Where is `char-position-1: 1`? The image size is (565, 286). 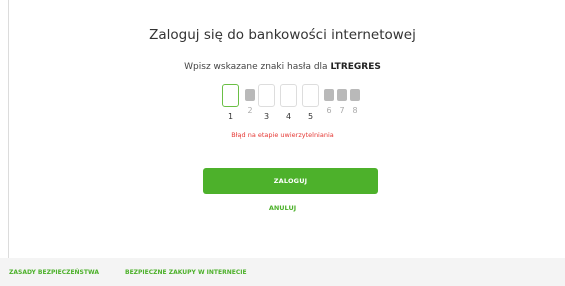
char-position-1: 1 is located at coordinates (230, 116).